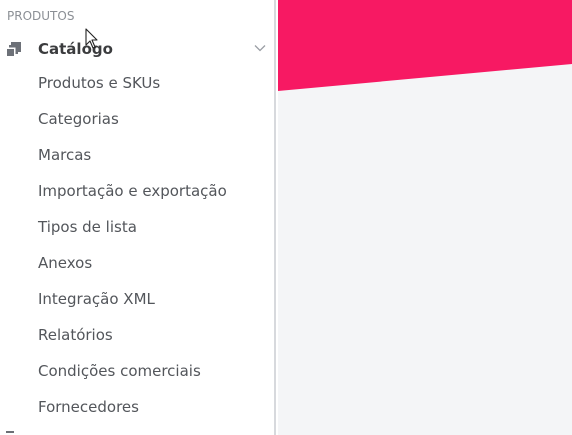  I want to click on sidebar-item-categorias: Categorias, so click(137, 126).